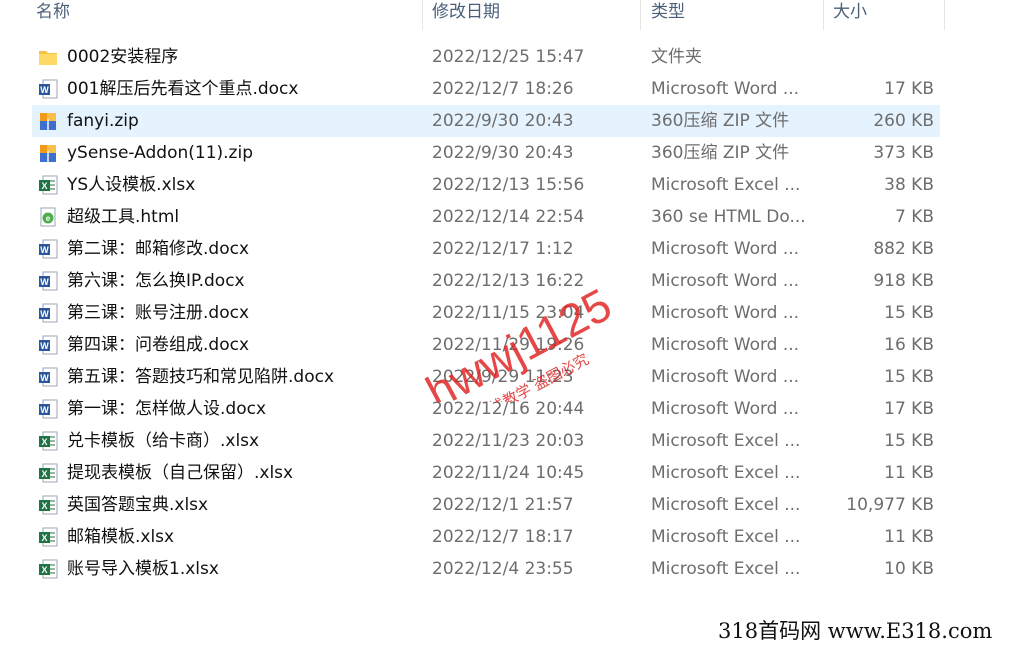 The image size is (1024, 647). I want to click on column-header-bar: 名称 修改日期 类型 大小, so click(512, 15).